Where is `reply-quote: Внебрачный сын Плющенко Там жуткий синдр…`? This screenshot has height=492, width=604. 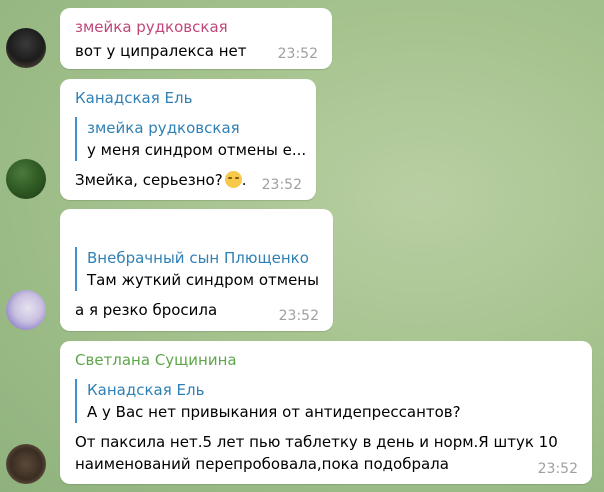
reply-quote: Внебрачный сын Плющенко Там жуткий синдр… is located at coordinates (197, 269).